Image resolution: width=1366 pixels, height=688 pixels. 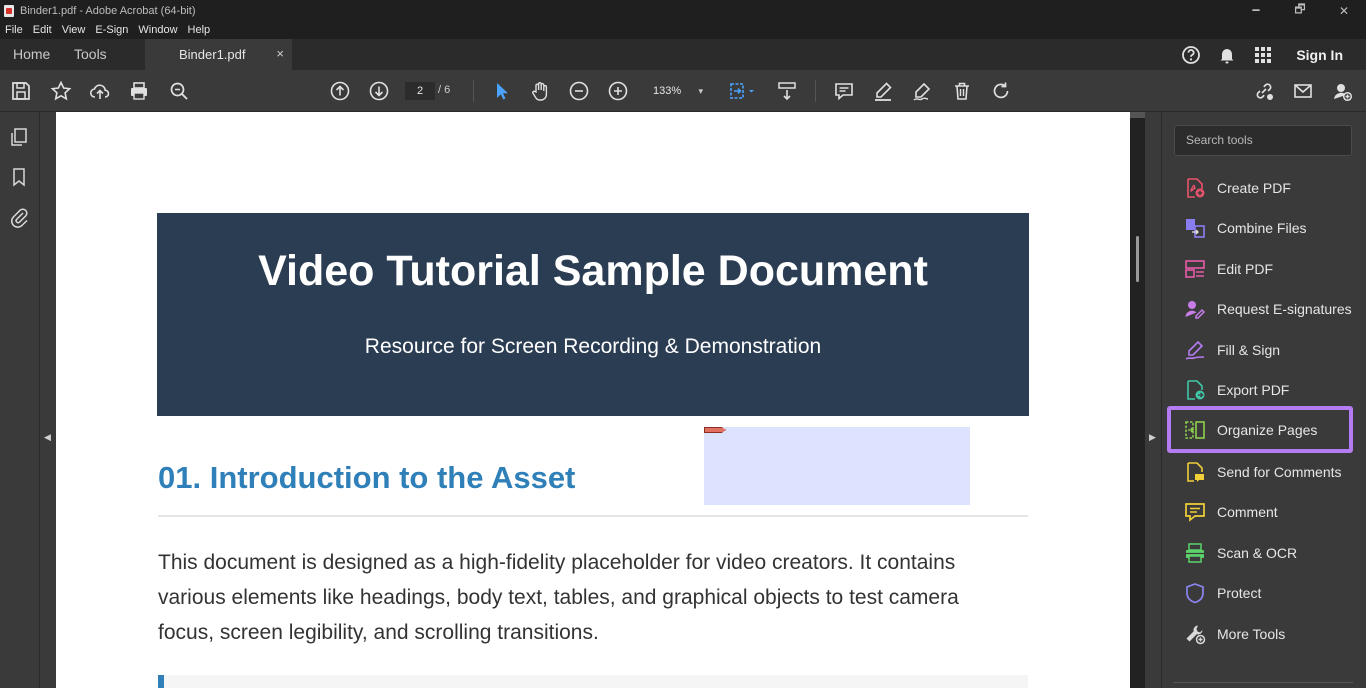 What do you see at coordinates (1342, 91) in the screenshot?
I see `add-user-icon` at bounding box center [1342, 91].